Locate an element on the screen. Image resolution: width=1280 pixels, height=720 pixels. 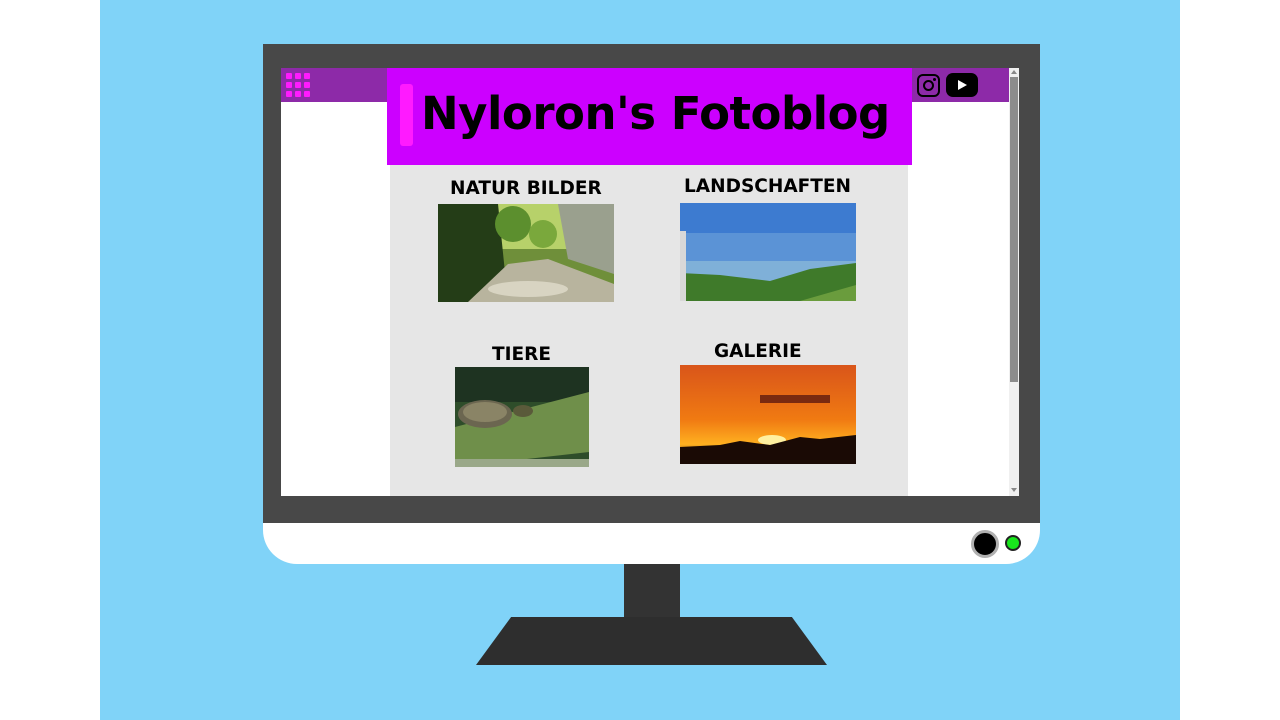
site-title: Nyloron's Fotoblog is located at coordinates (655, 113).